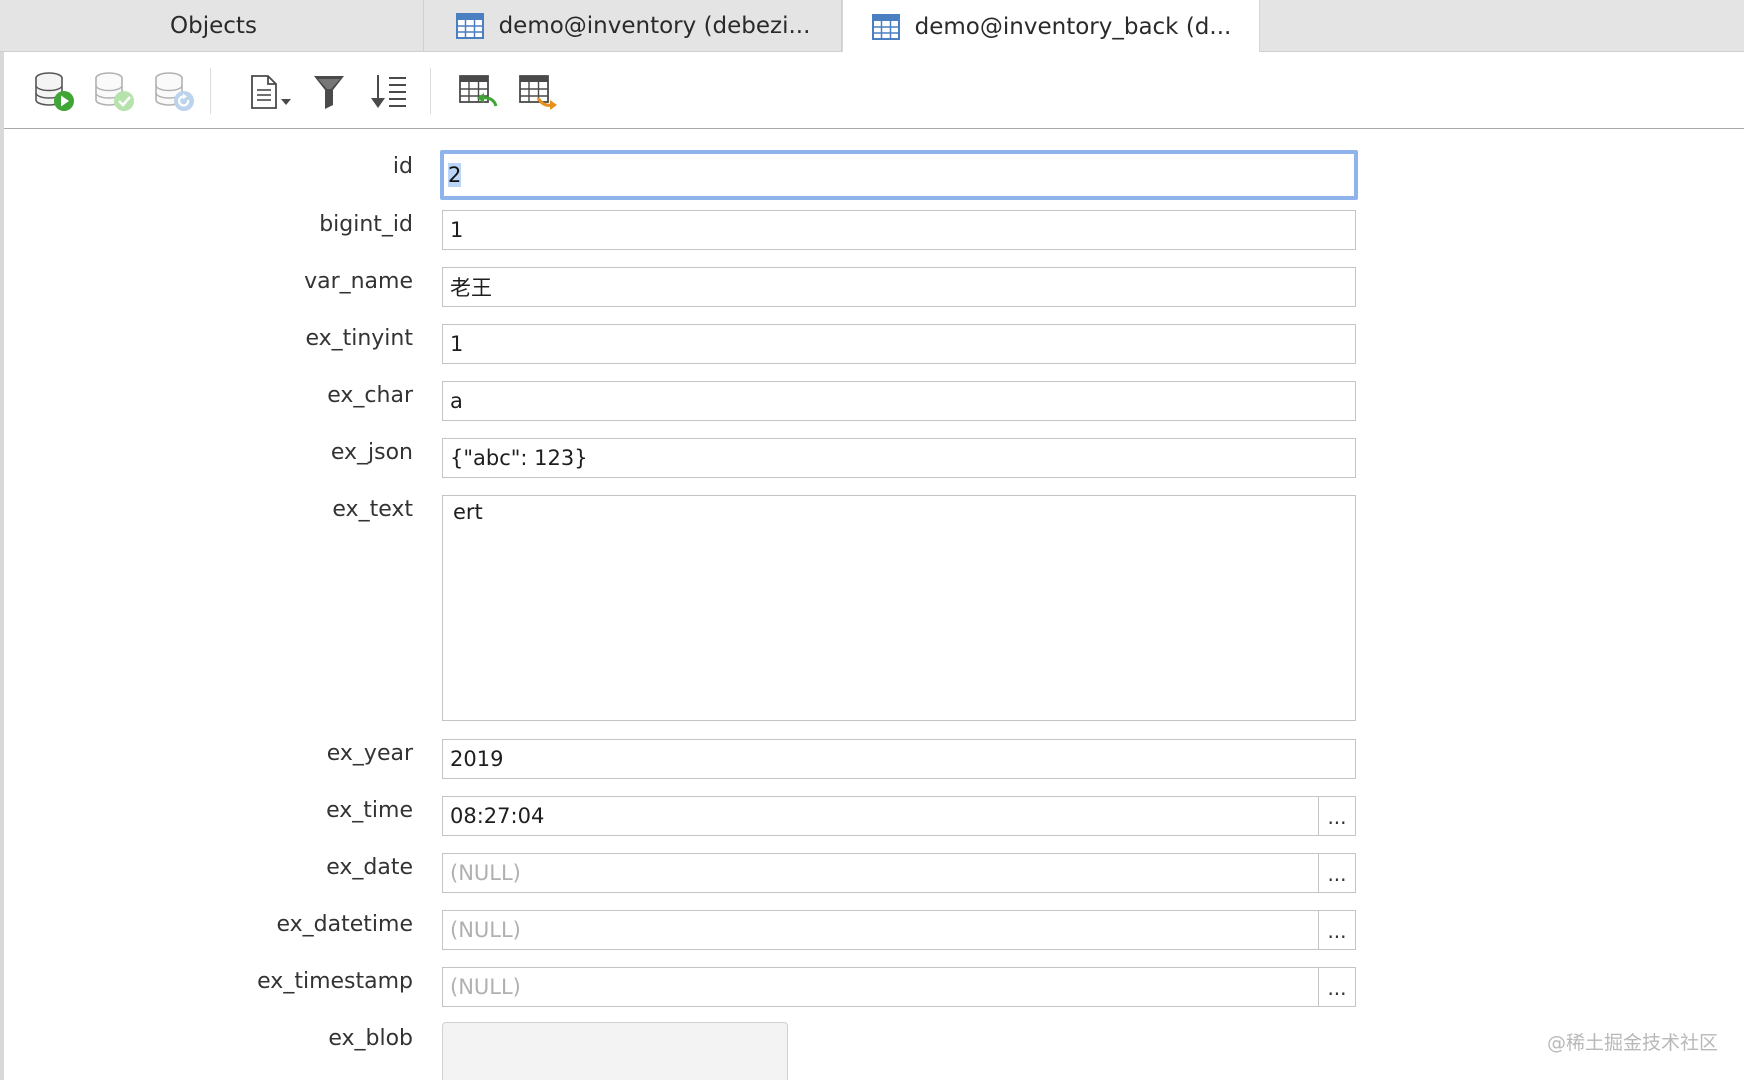  What do you see at coordinates (899, 175) in the screenshot?
I see `id-field: 2` at bounding box center [899, 175].